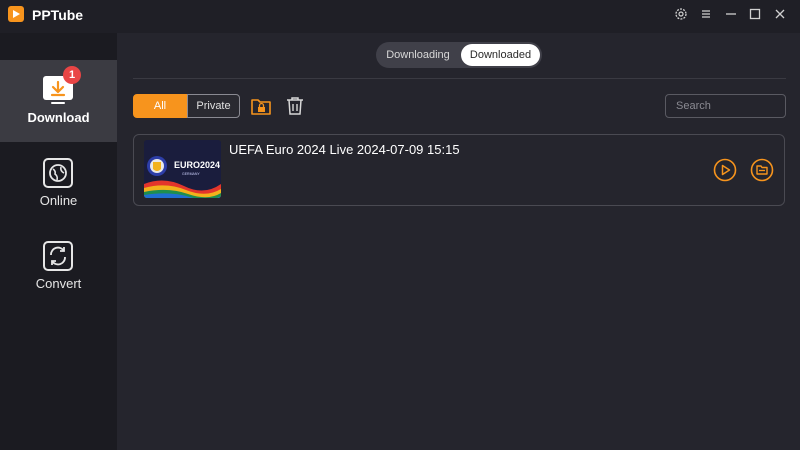  Describe the element at coordinates (459, 78) in the screenshot. I see `divider` at that location.